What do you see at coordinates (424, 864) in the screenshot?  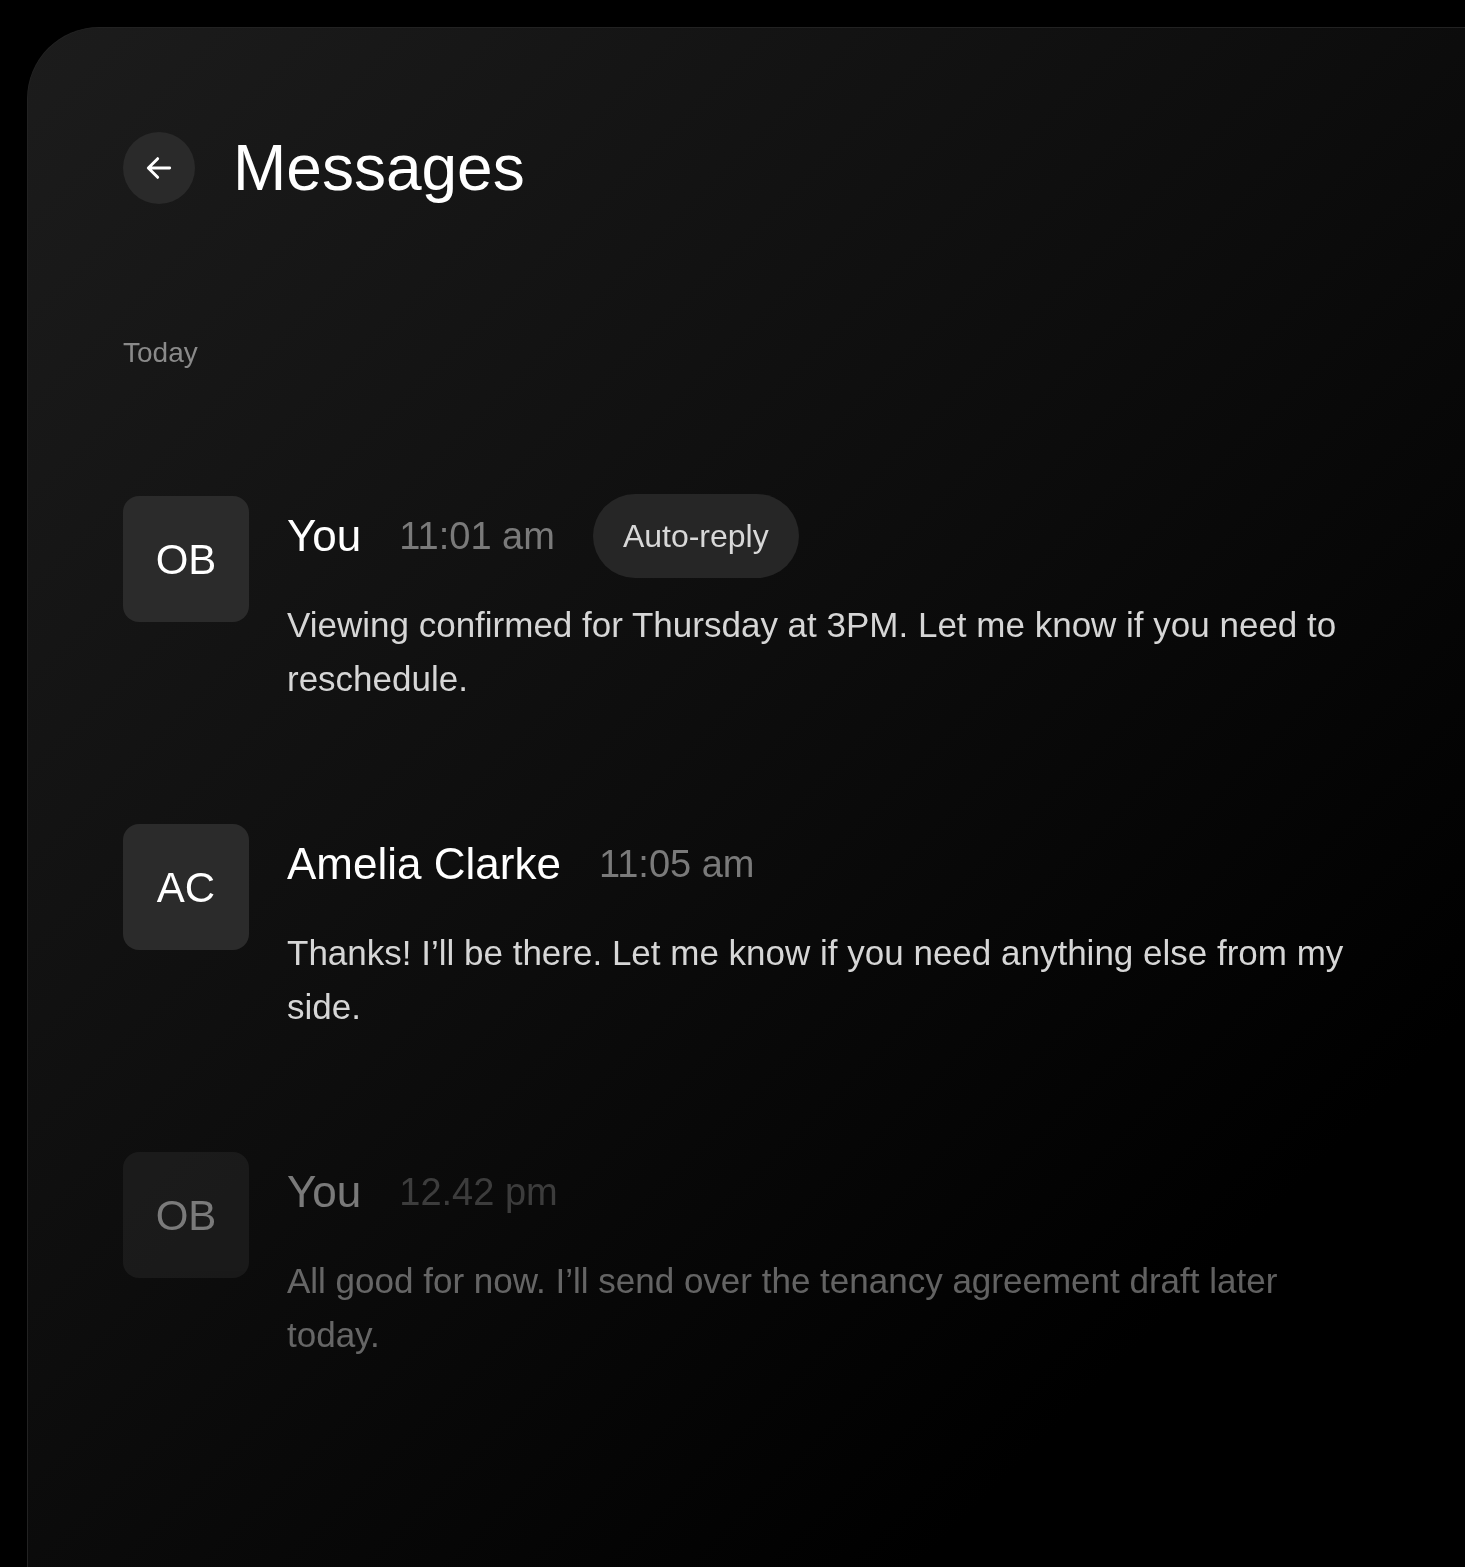 I see `sender-name: Amelia Clarke` at bounding box center [424, 864].